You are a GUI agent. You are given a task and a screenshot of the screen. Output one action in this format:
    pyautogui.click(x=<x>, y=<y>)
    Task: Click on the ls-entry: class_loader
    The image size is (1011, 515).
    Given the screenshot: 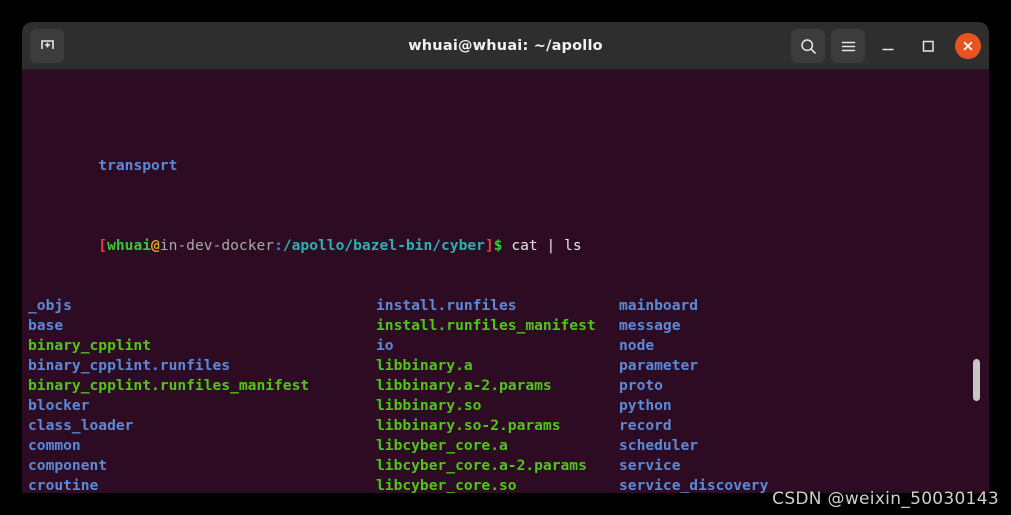 What is the action you would take?
    pyautogui.click(x=81, y=425)
    